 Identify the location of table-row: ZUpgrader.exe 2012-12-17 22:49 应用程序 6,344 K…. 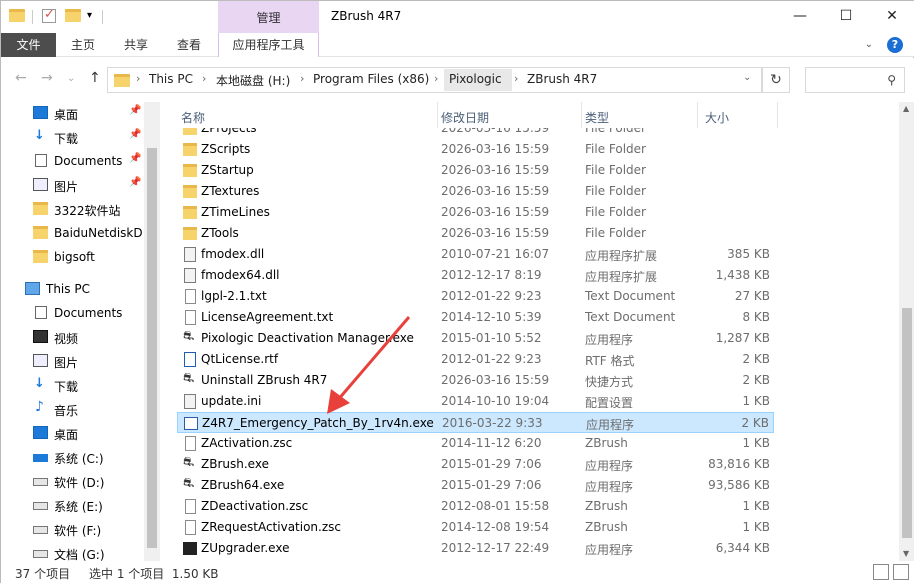
(475, 548).